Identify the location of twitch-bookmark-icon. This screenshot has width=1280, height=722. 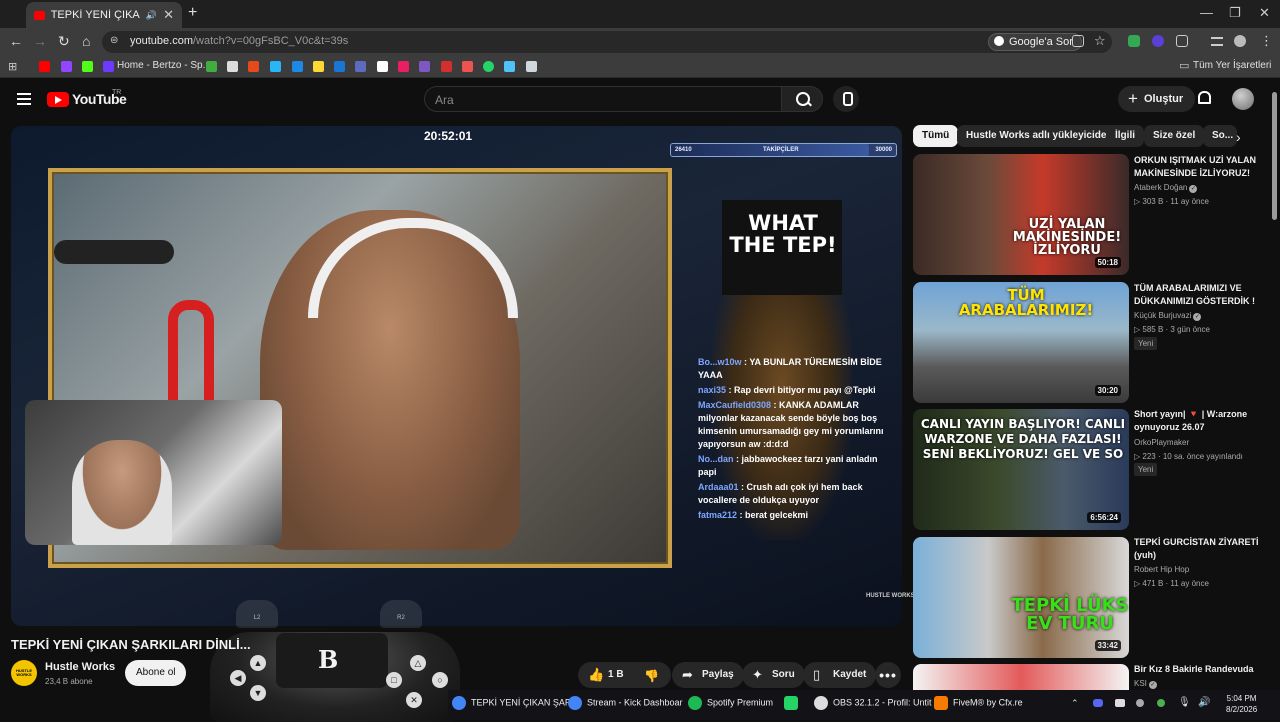
(66, 66).